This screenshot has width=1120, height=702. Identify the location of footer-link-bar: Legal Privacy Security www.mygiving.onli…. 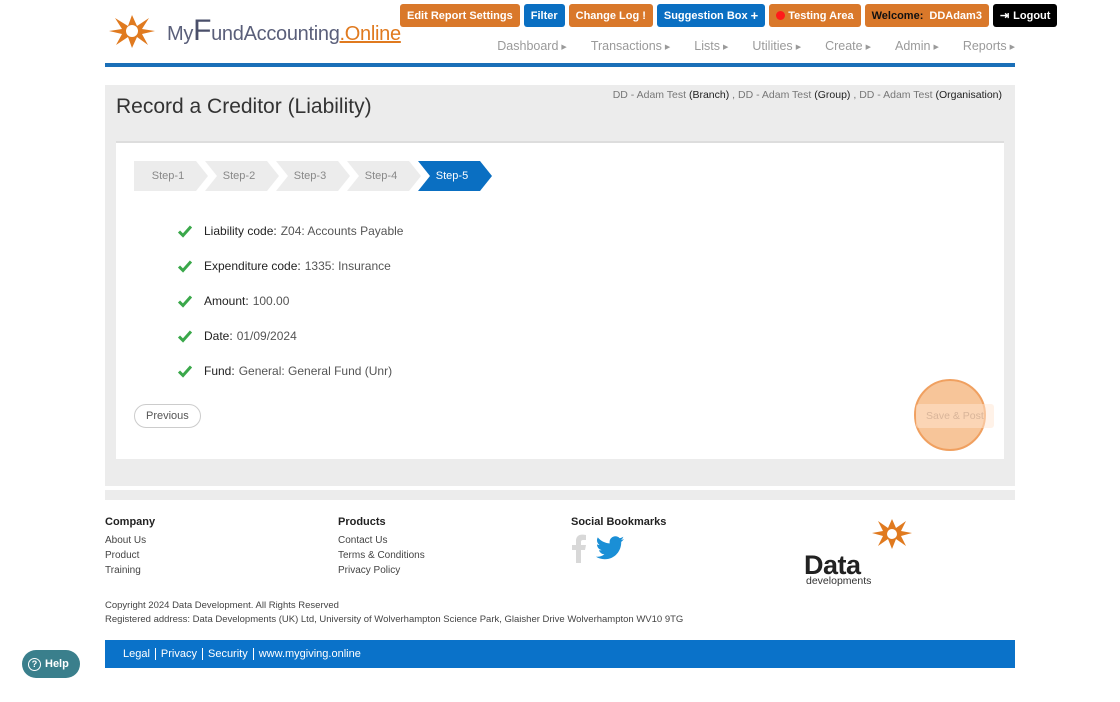
(560, 654).